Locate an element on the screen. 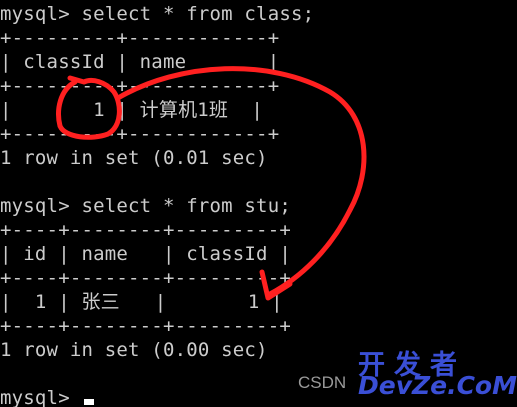 The height and width of the screenshot is (407, 517). terminal-line: | classId | name | is located at coordinates (140, 62).